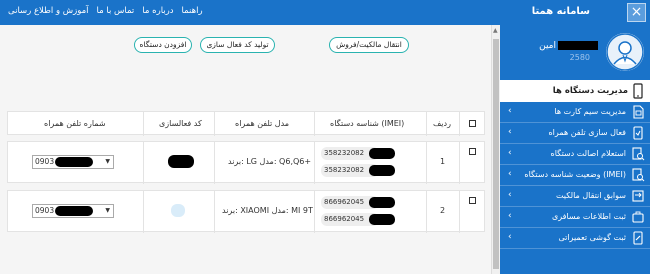 This screenshot has height=274, width=650. I want to click on transfer-ownership-button: انتقال مالکیت/فروش, so click(369, 45).